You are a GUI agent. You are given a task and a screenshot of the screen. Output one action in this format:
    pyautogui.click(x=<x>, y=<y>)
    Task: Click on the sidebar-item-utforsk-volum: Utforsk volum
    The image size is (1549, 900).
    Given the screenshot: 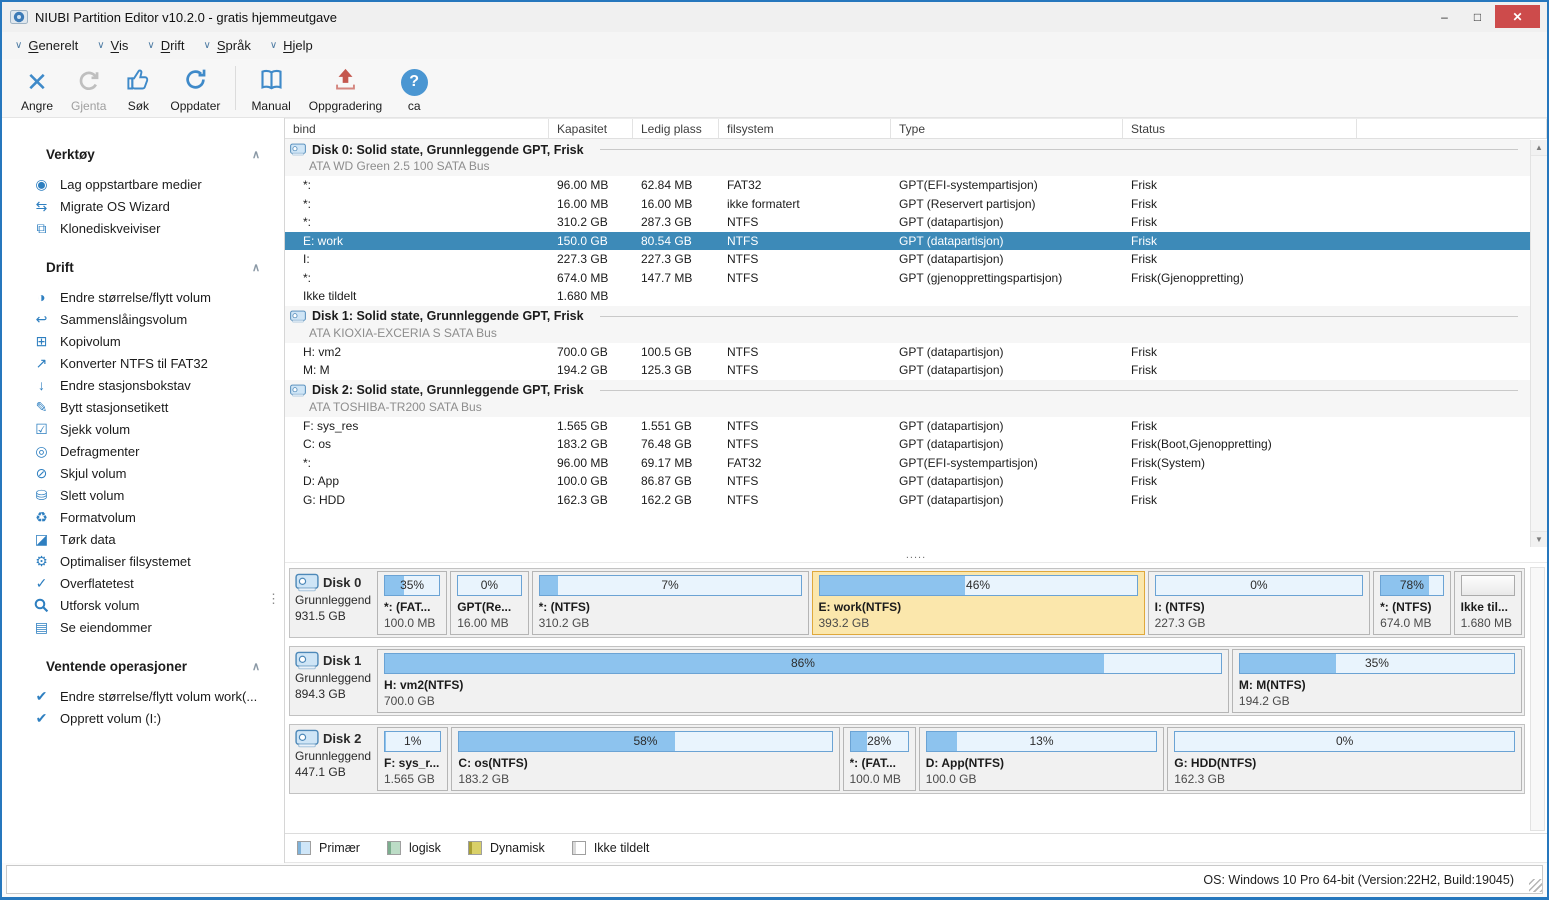 What is the action you would take?
    pyautogui.click(x=143, y=605)
    